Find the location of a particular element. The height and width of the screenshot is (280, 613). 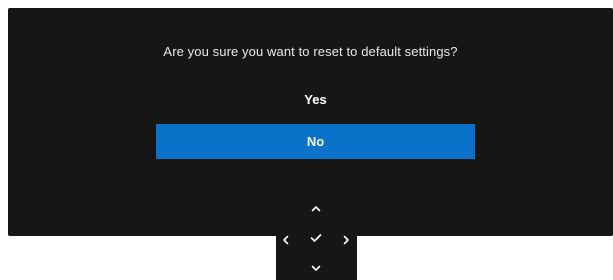

no-option: No is located at coordinates (315, 141).